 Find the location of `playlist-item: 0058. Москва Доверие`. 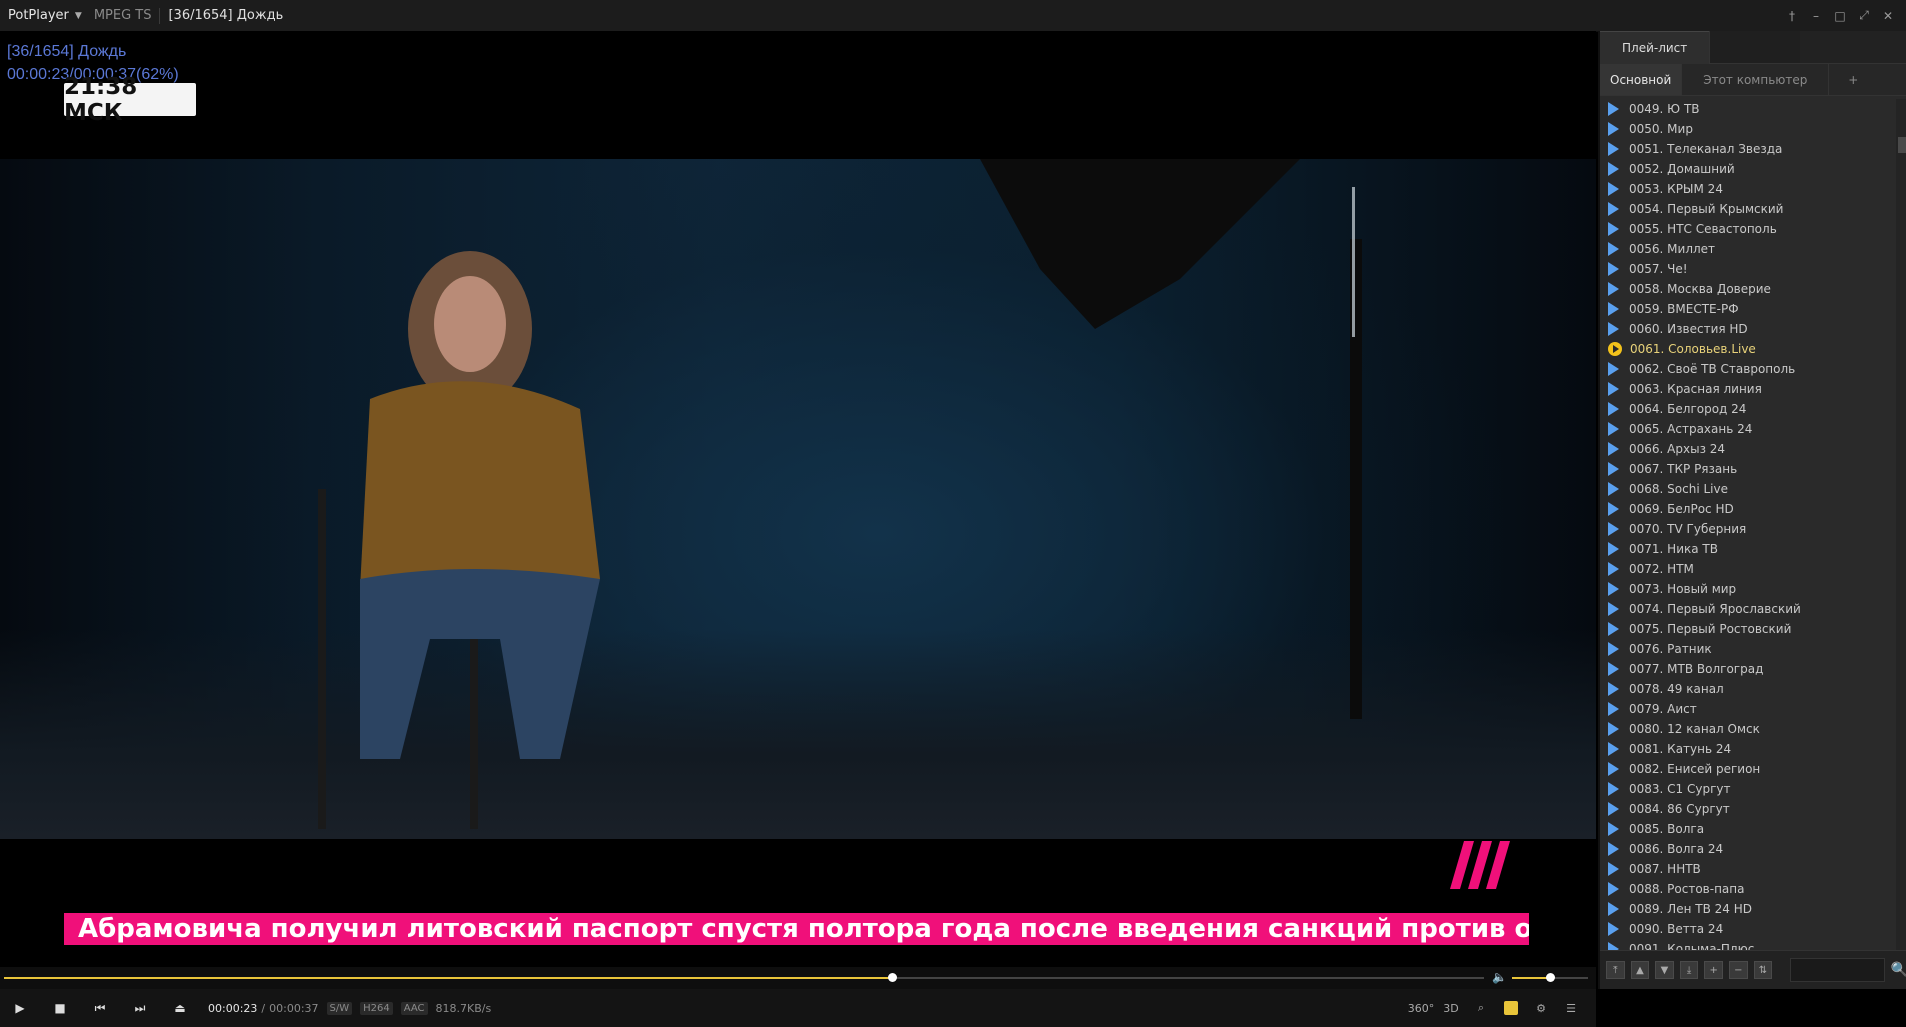

playlist-item: 0058. Москва Доверие is located at coordinates (1746, 289).